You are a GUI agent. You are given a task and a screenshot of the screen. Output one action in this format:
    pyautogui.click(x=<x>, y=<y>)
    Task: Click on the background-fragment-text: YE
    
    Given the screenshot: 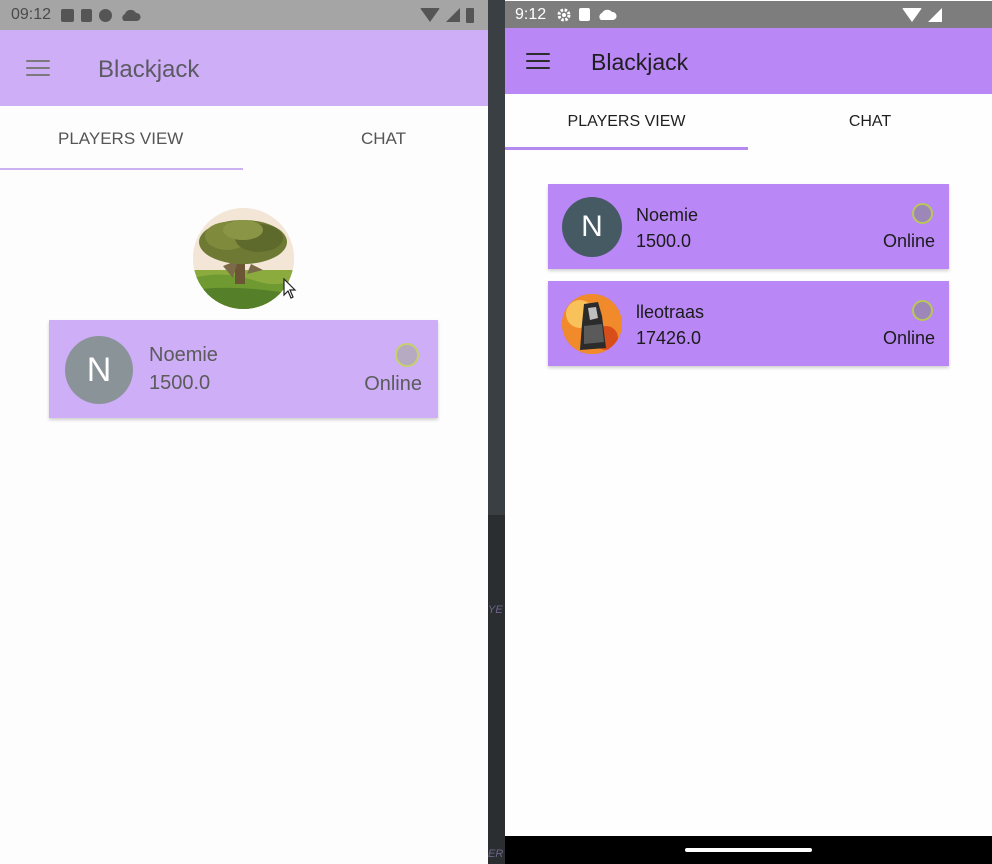 What is the action you would take?
    pyautogui.click(x=495, y=610)
    